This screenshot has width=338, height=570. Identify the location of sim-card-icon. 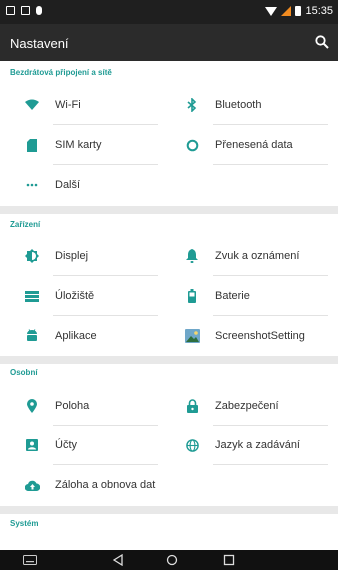
(32, 145).